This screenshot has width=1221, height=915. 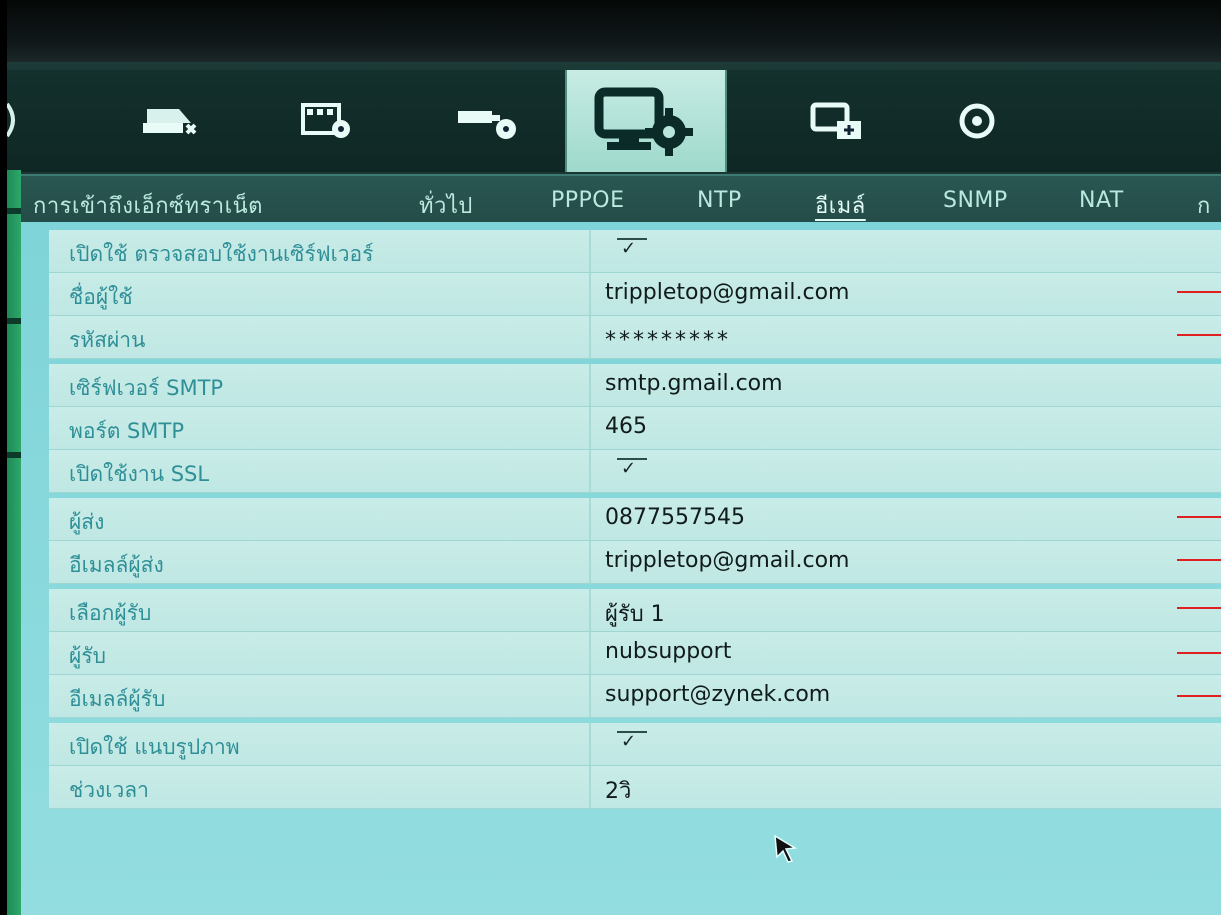 I want to click on main-menu-bar, so click(x=614, y=121).